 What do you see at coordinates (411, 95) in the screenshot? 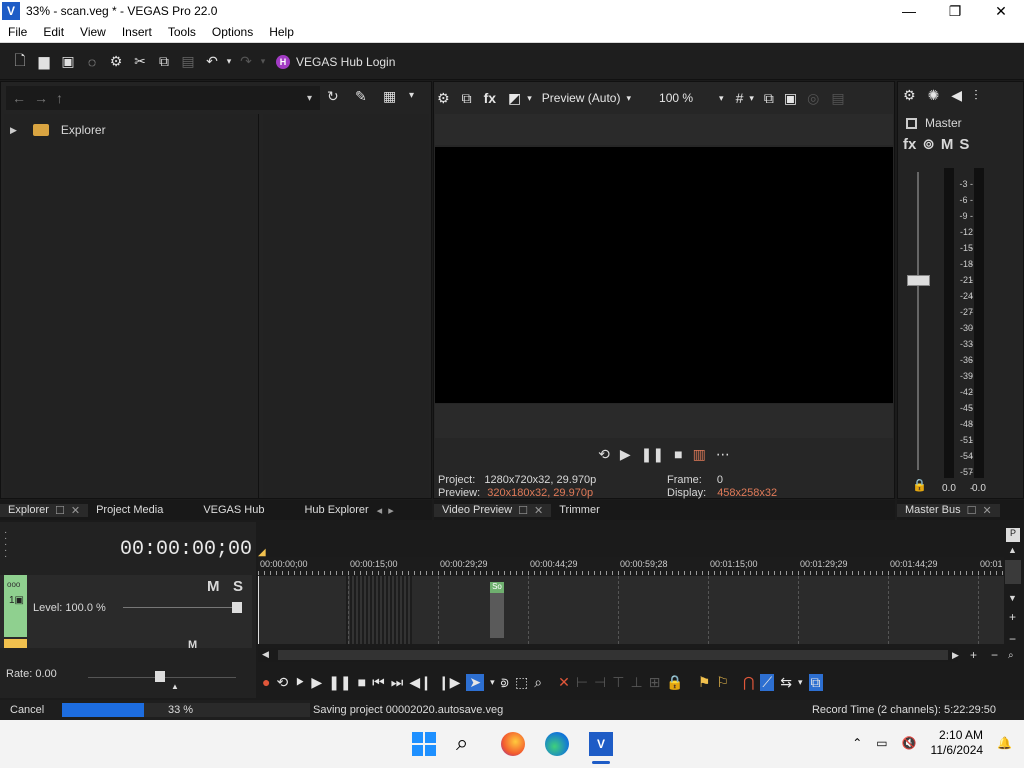
I see `view-dropdown-icon: ▾` at bounding box center [411, 95].